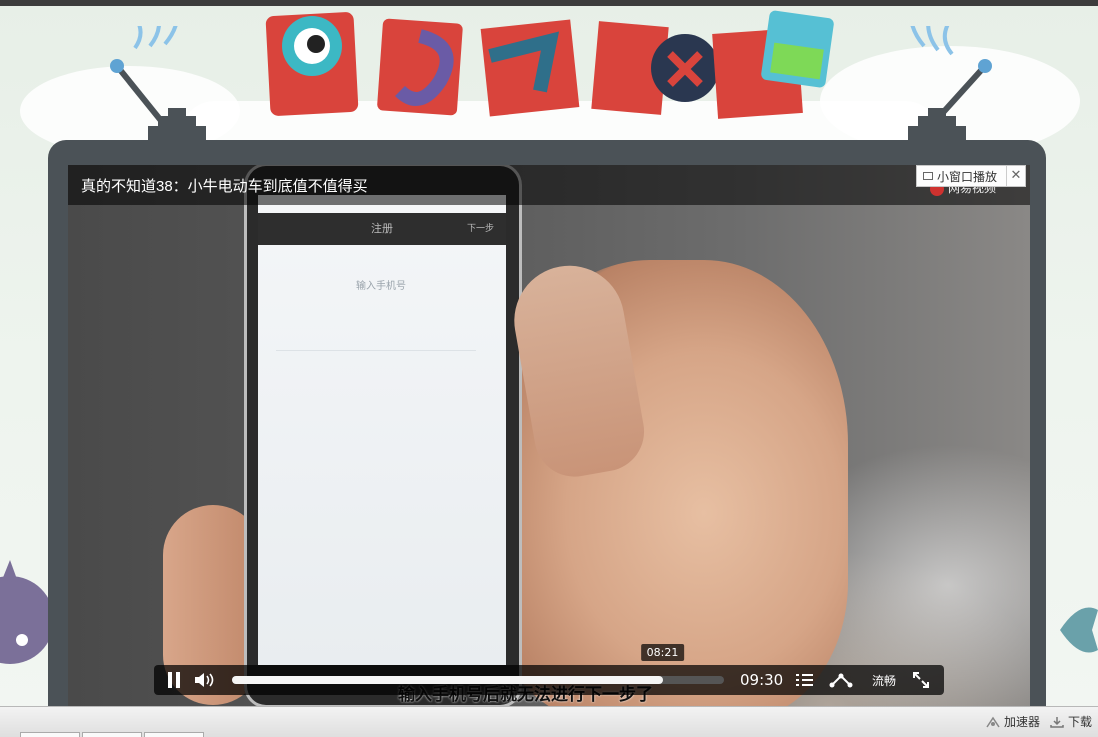 The width and height of the screenshot is (1098, 737). I want to click on control-bar: 08:21 09:30 流畅, so click(549, 669).